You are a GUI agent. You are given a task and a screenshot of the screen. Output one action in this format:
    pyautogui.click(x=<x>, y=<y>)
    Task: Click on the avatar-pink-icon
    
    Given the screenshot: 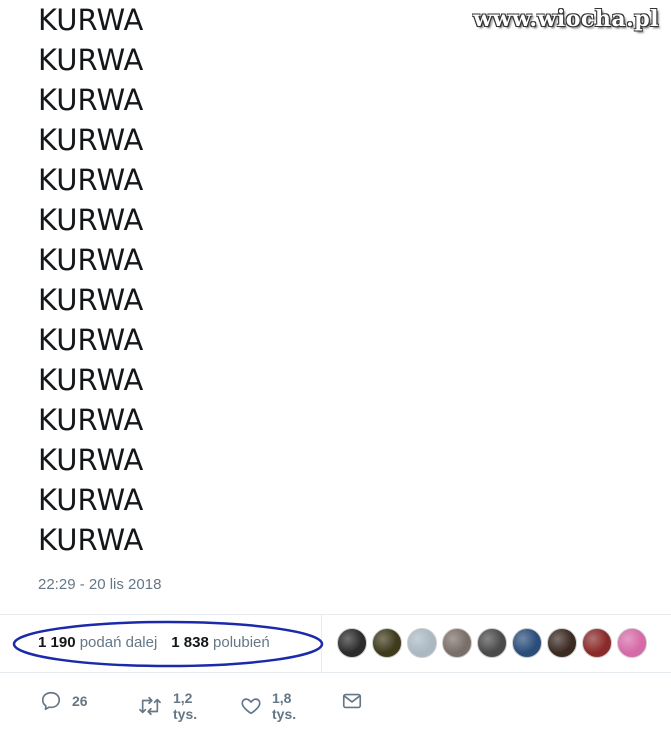 What is the action you would take?
    pyautogui.click(x=632, y=643)
    